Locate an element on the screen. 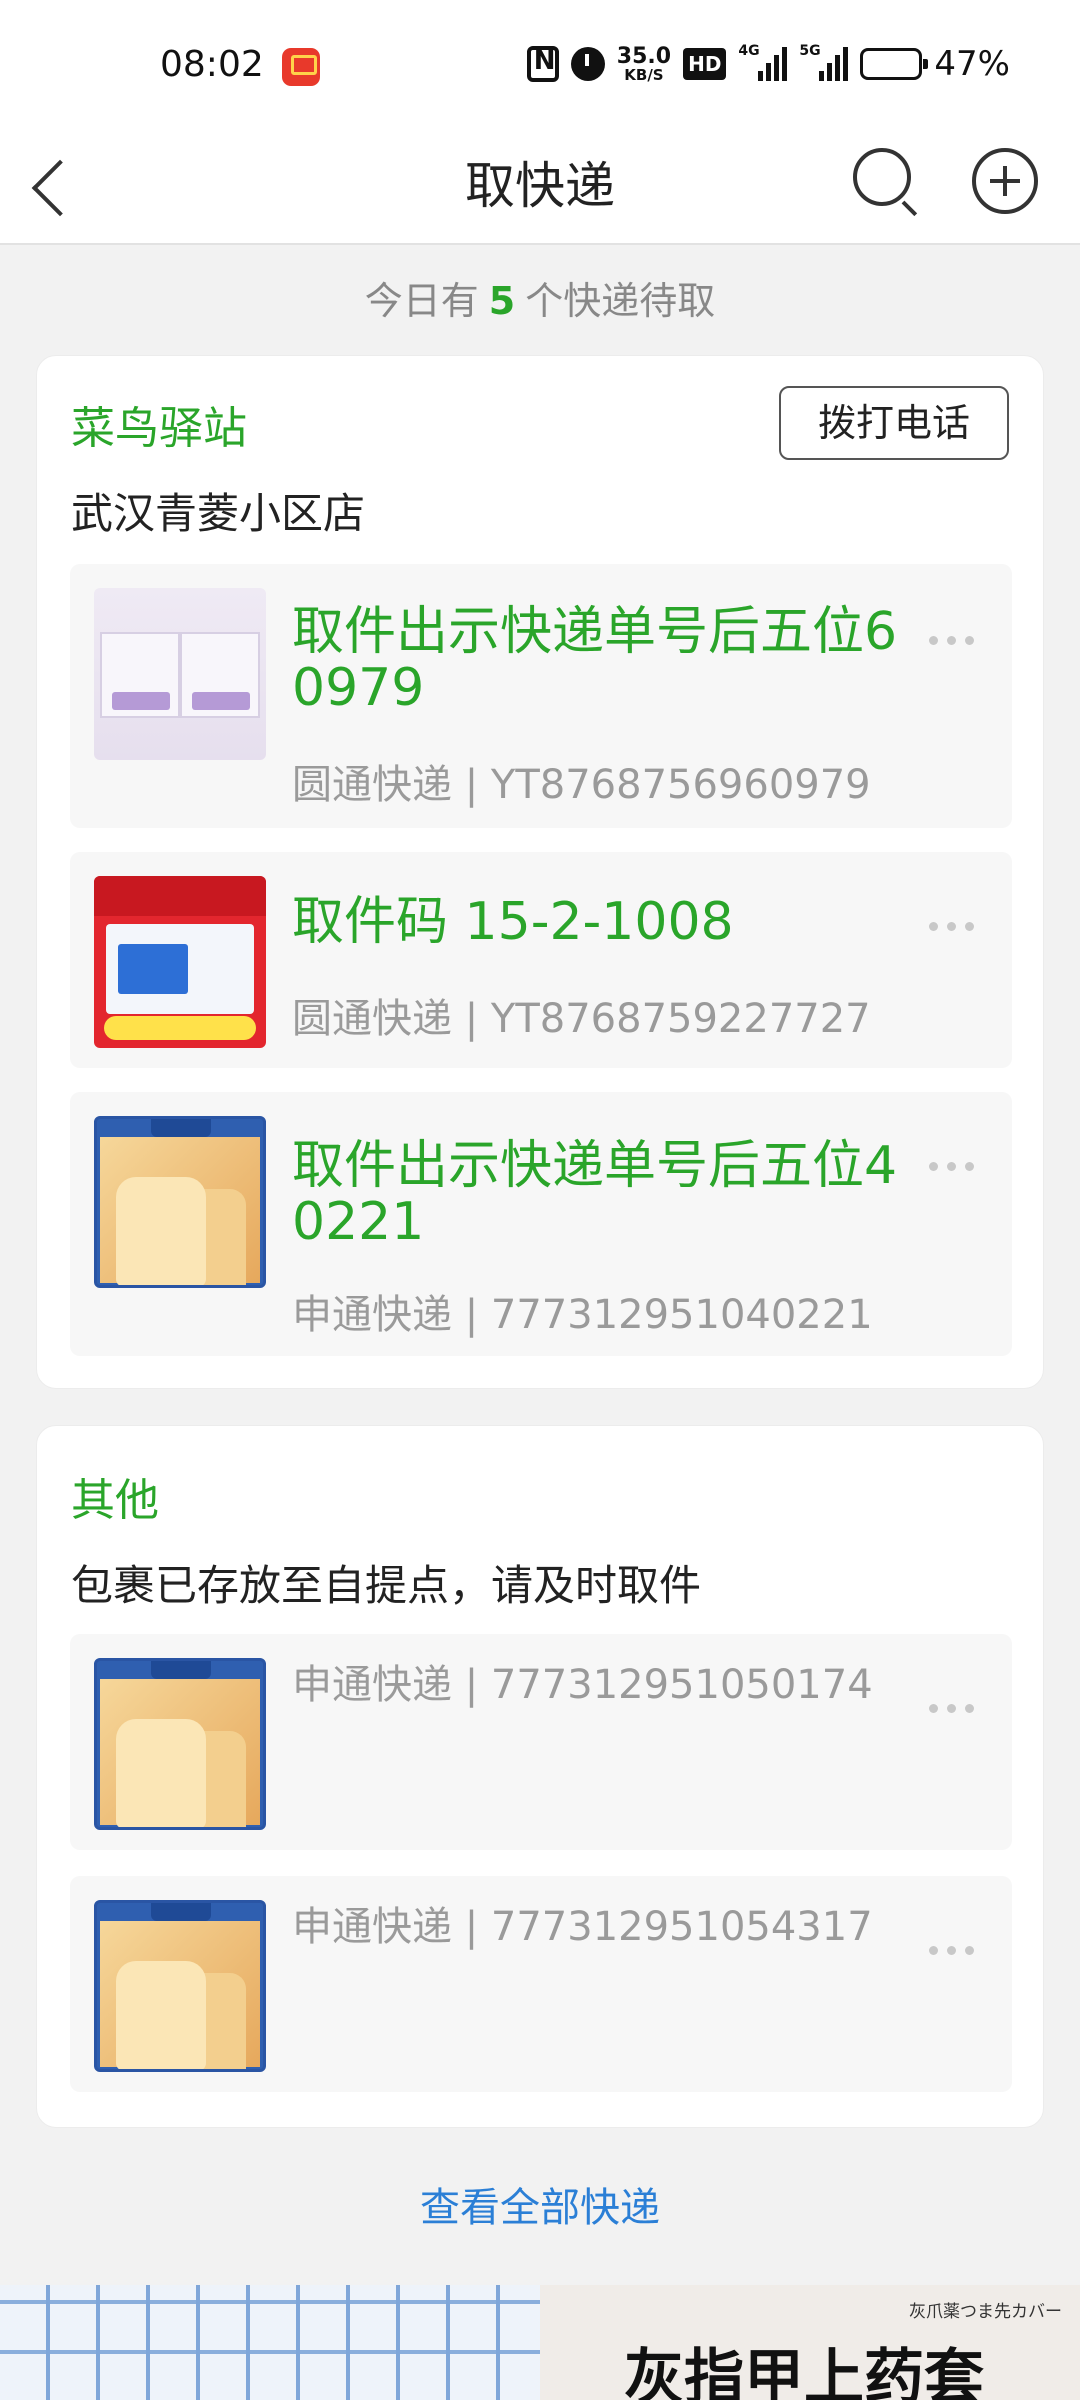 This screenshot has width=1080, height=2400. alarm-icon is located at coordinates (587, 64).